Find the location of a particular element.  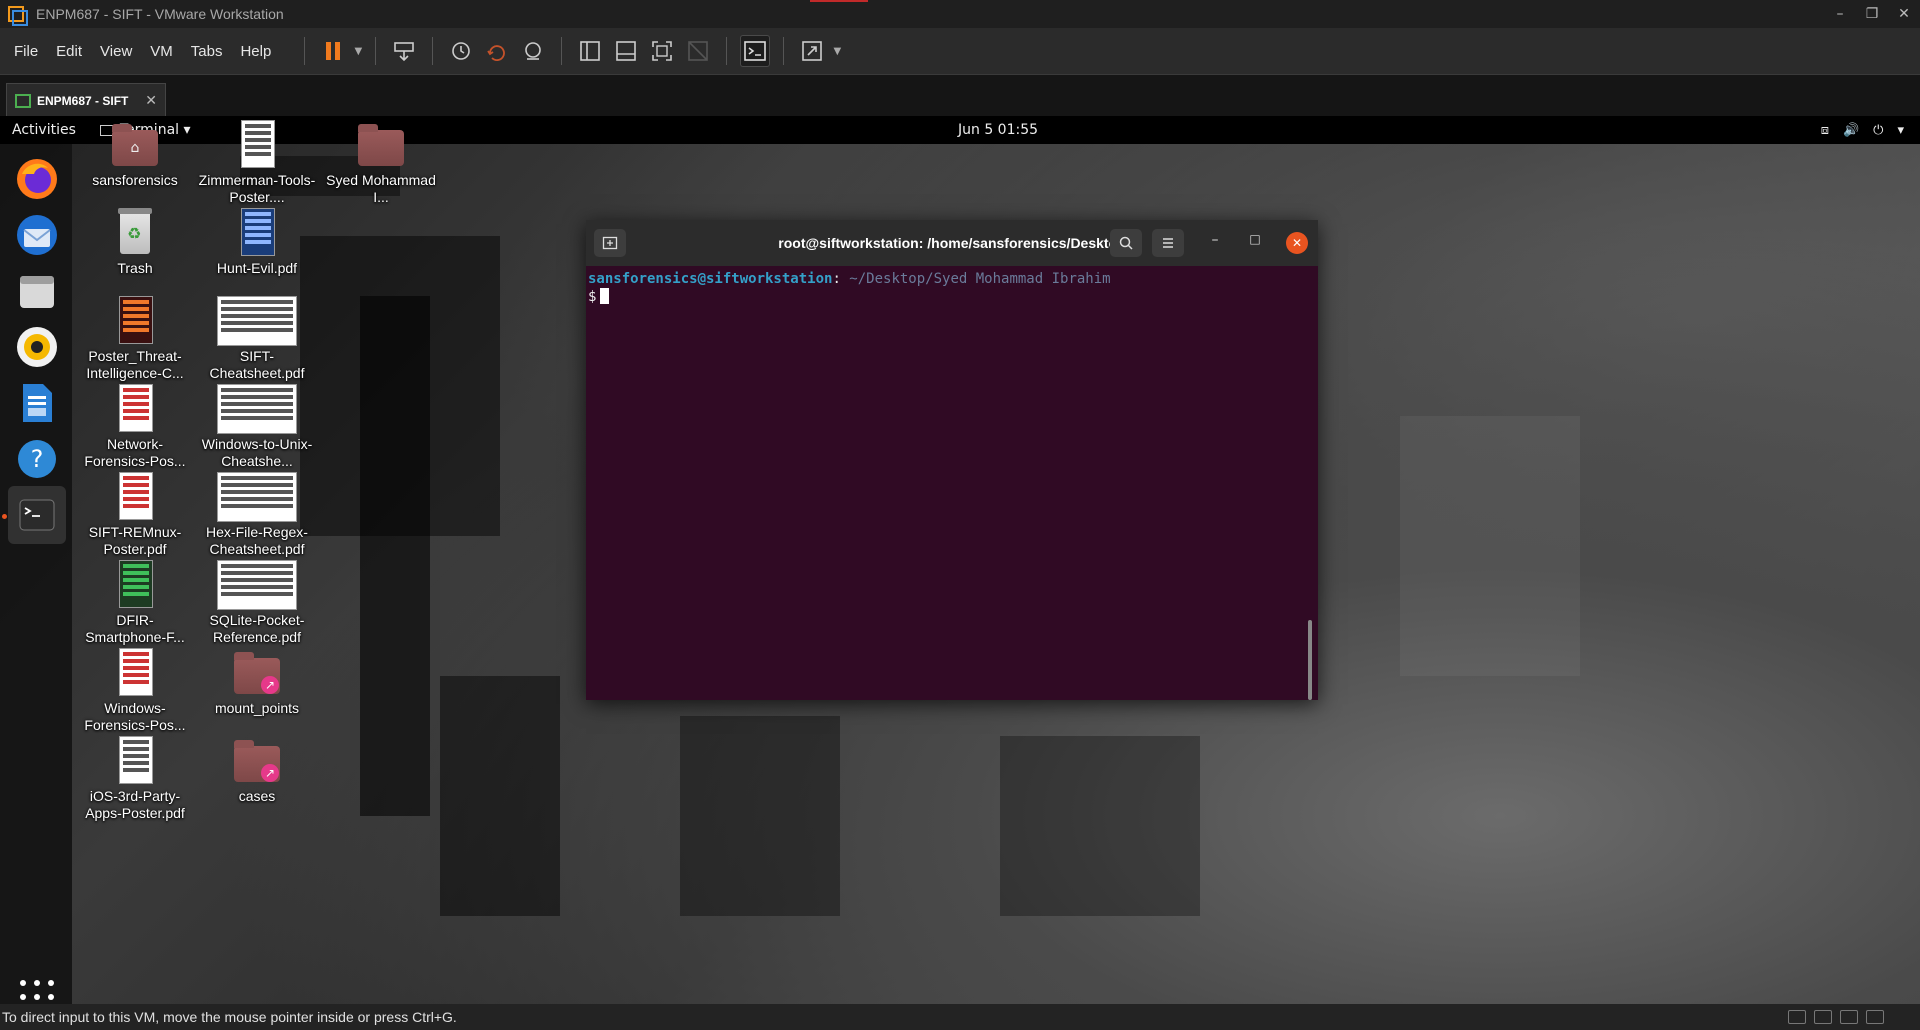

revert-snapshot-button is located at coordinates (497, 51).